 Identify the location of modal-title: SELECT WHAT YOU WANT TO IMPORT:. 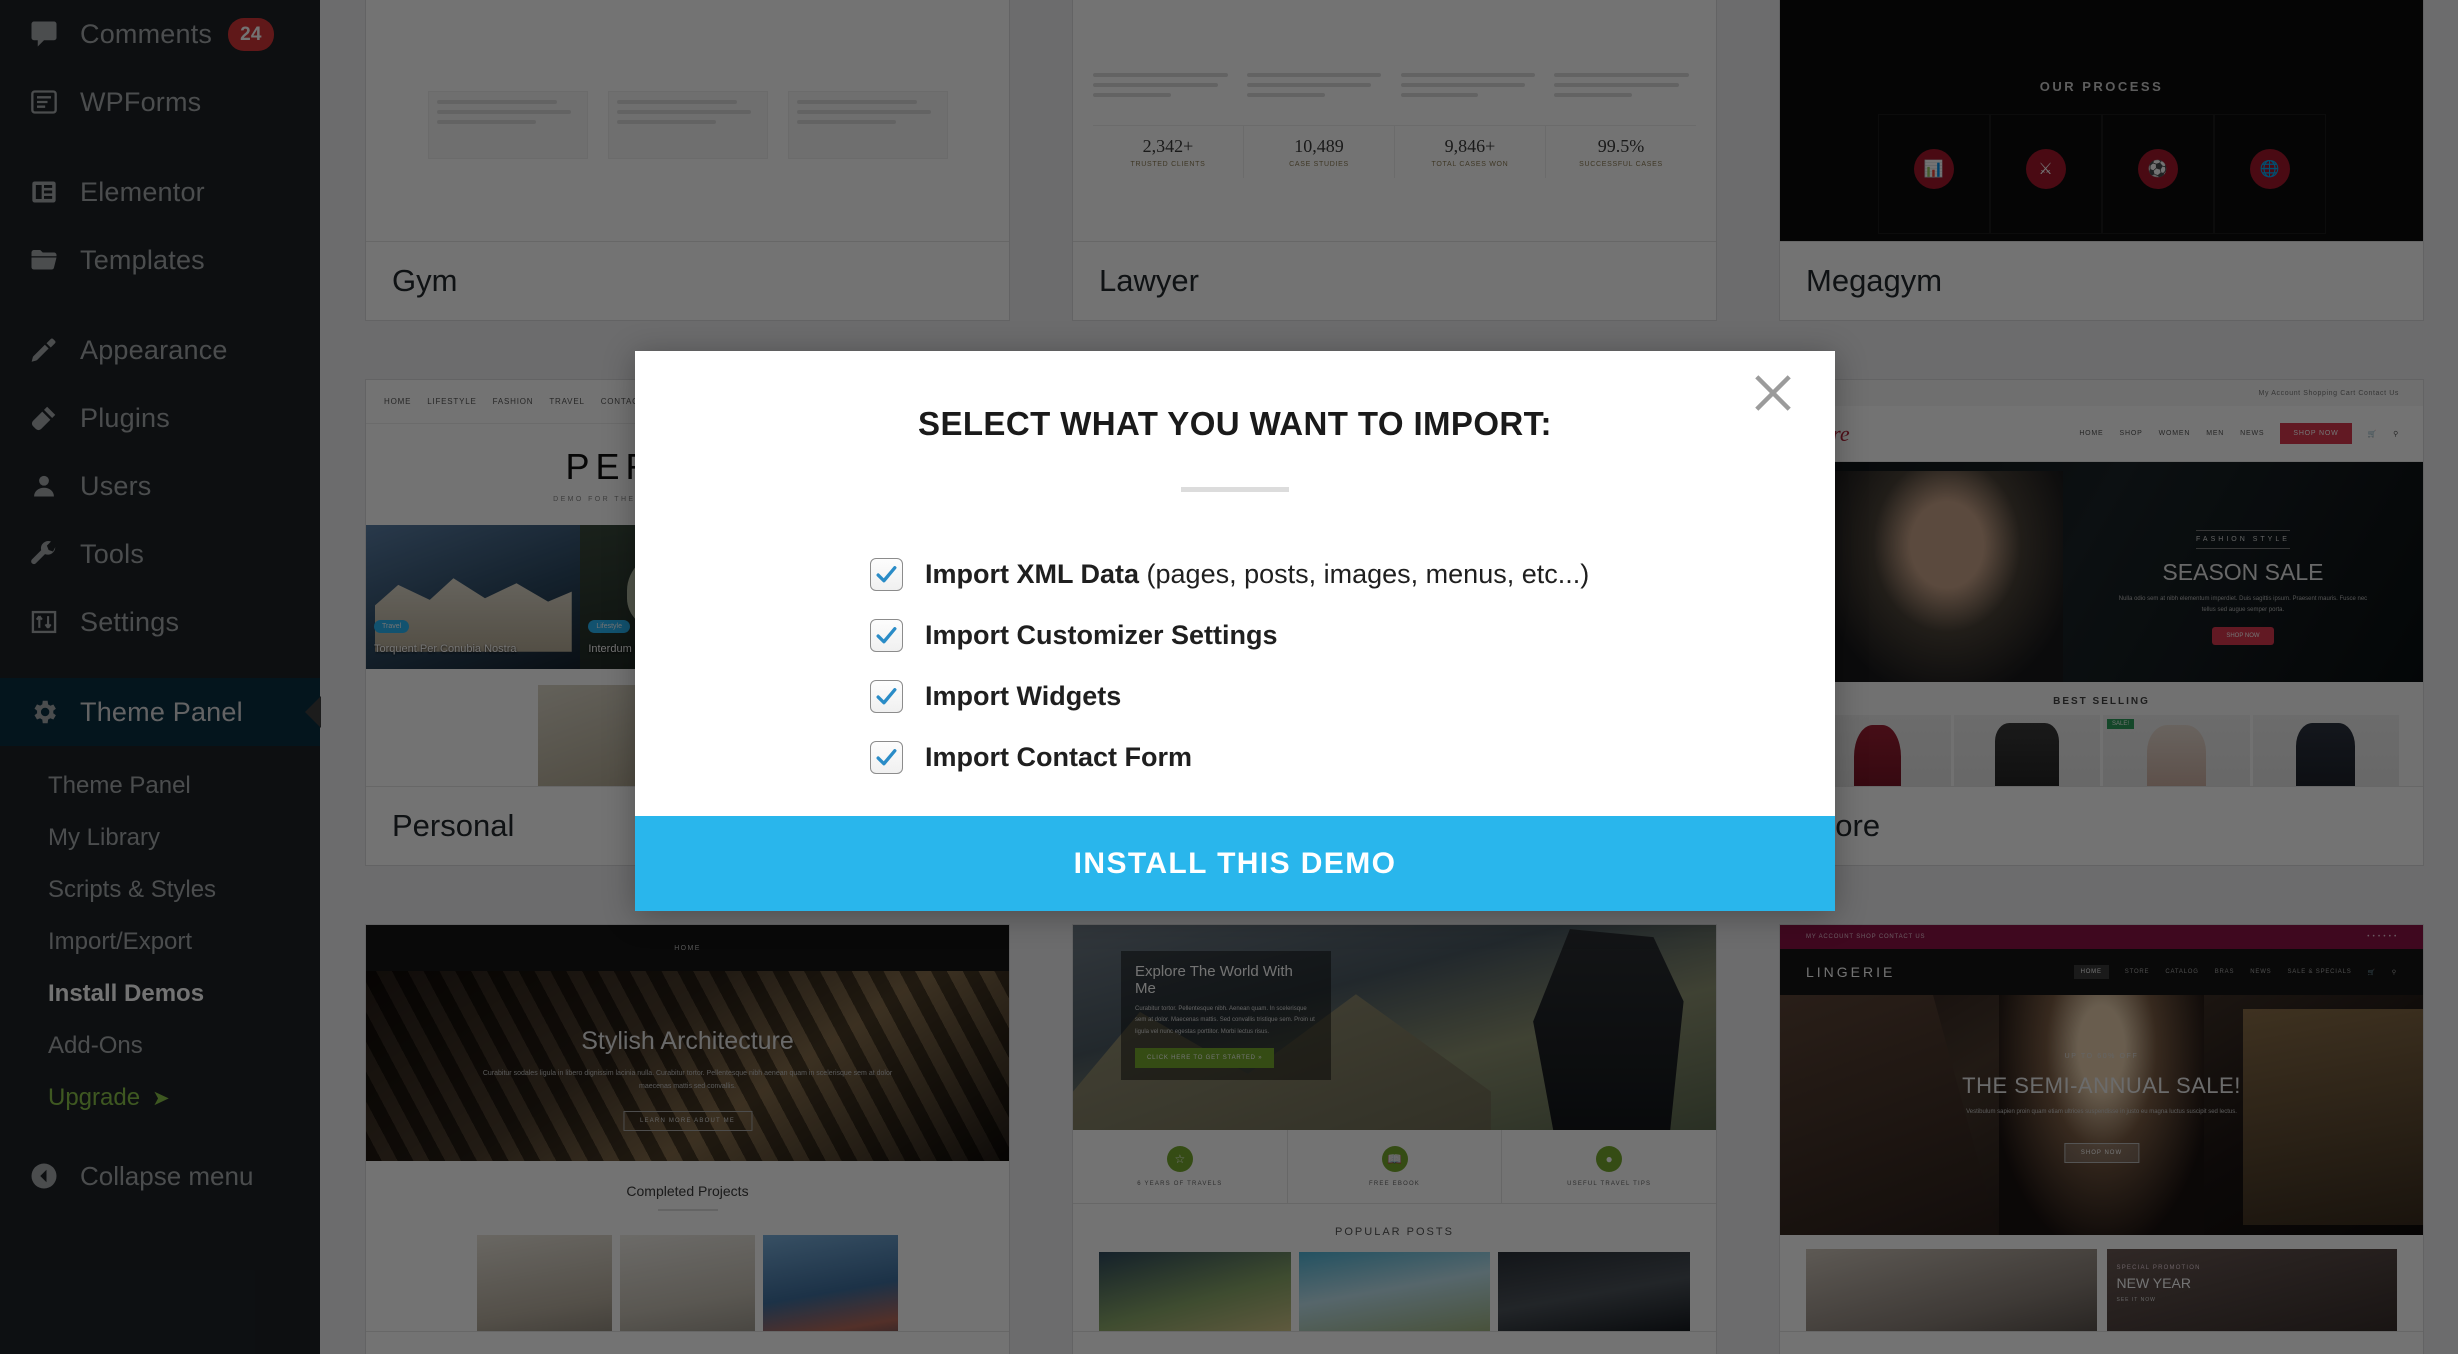
(1235, 423).